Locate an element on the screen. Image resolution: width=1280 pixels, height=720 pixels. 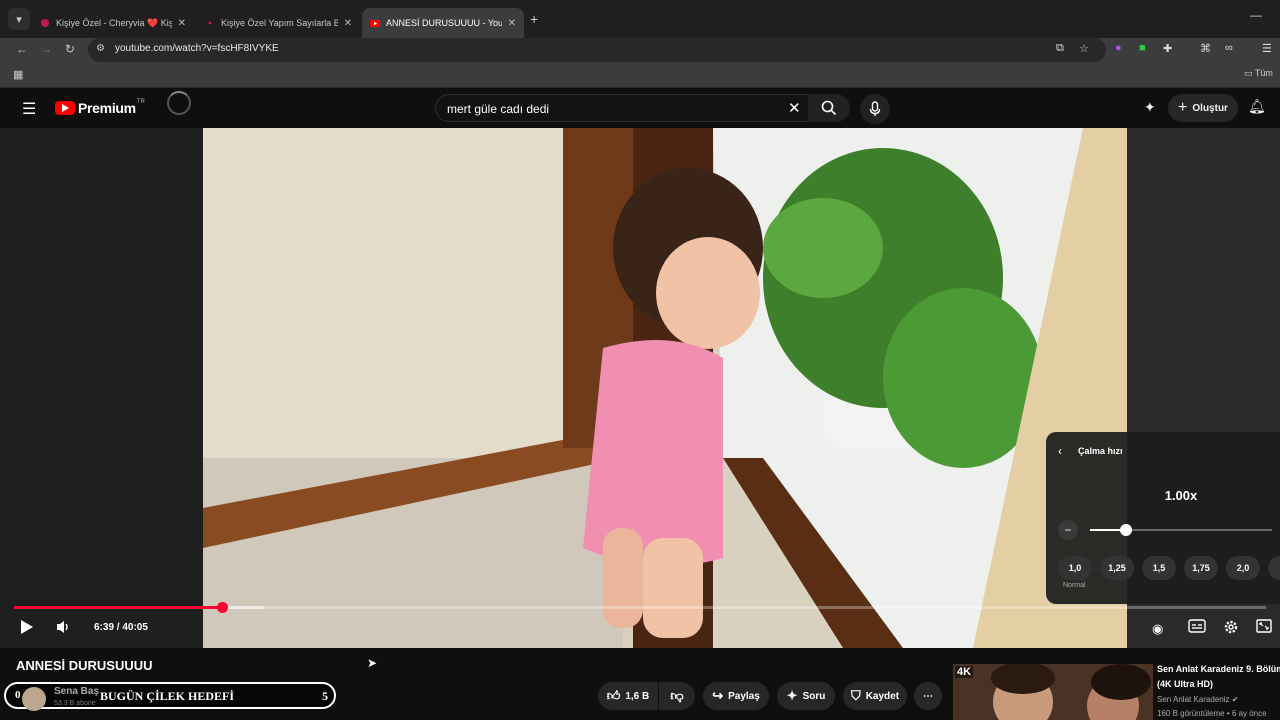
browser-tab: Kişiye Özel - Cheryvia ❤️ Kişiye ✕ is located at coordinates (113, 23).